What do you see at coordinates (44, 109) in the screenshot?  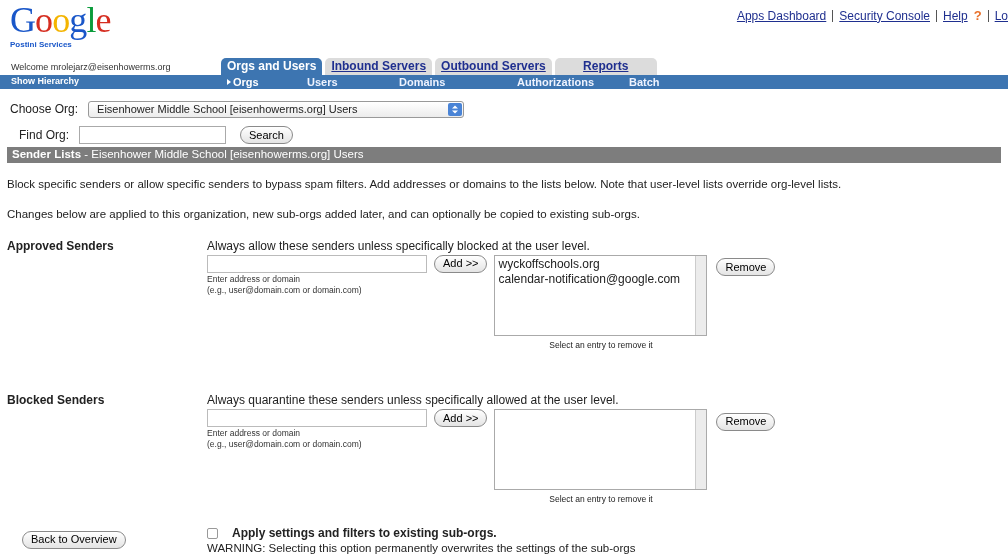 I see `choose-org-label: Choose Org:` at bounding box center [44, 109].